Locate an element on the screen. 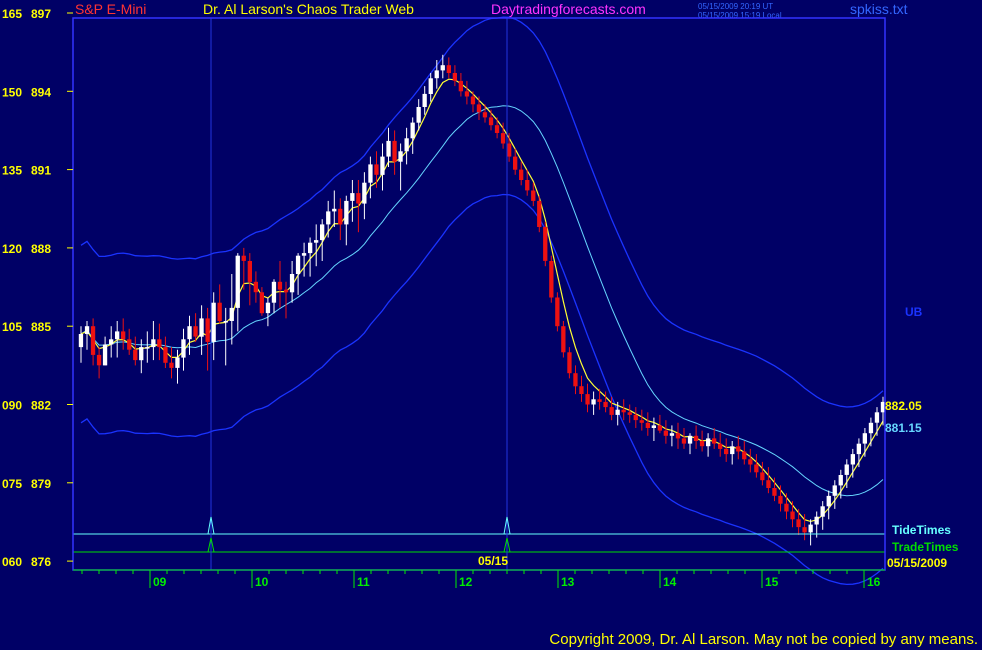 This screenshot has height=650, width=982. chart-date-label: 05/15/2009 is located at coordinates (917, 563).